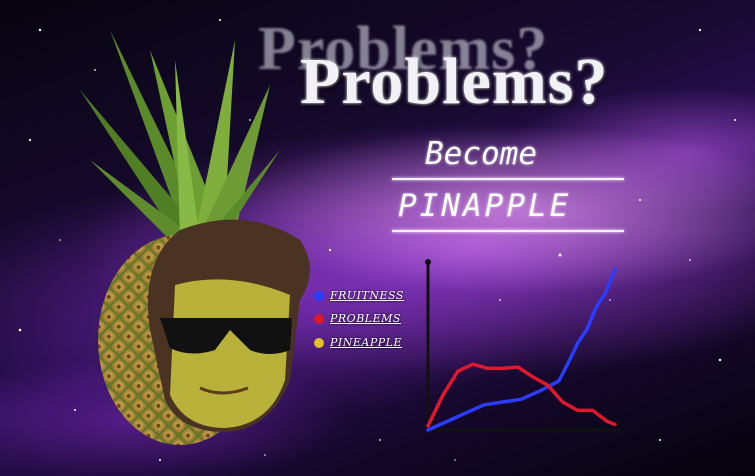 The height and width of the screenshot is (476, 755). I want to click on series-line-fruitness, so click(521, 349).